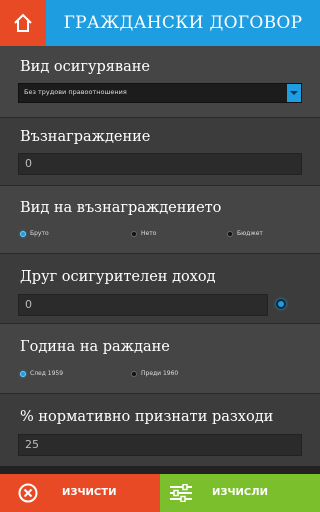 The image size is (320, 512). What do you see at coordinates (160, 373) in the screenshot?
I see `radio-before-1960-label: Преди 1960` at bounding box center [160, 373].